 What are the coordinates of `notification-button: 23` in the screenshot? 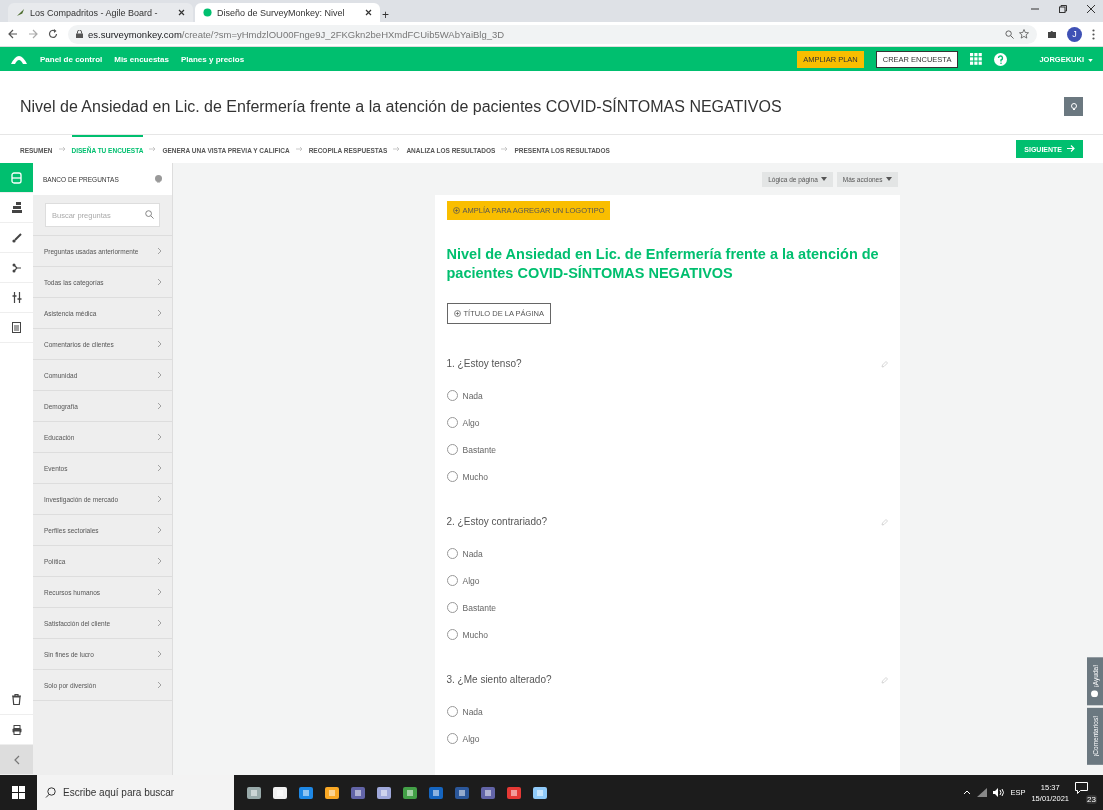 It's located at (1086, 792).